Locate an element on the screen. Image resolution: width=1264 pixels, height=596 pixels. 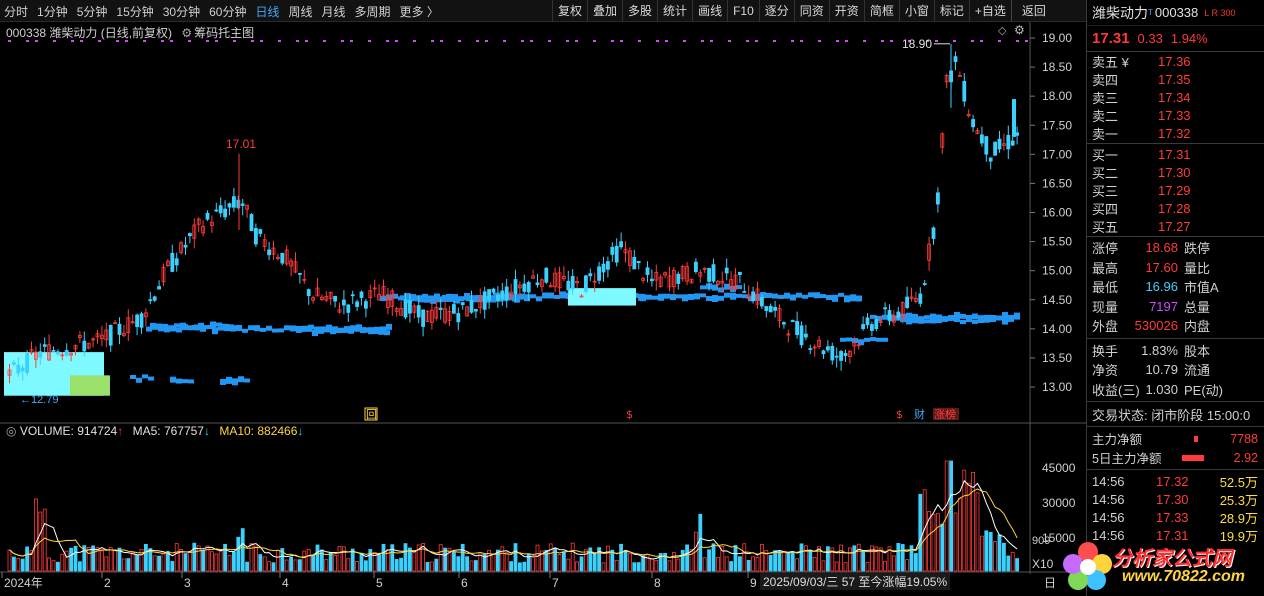
tool-button: 标记 is located at coordinates (951, 11).